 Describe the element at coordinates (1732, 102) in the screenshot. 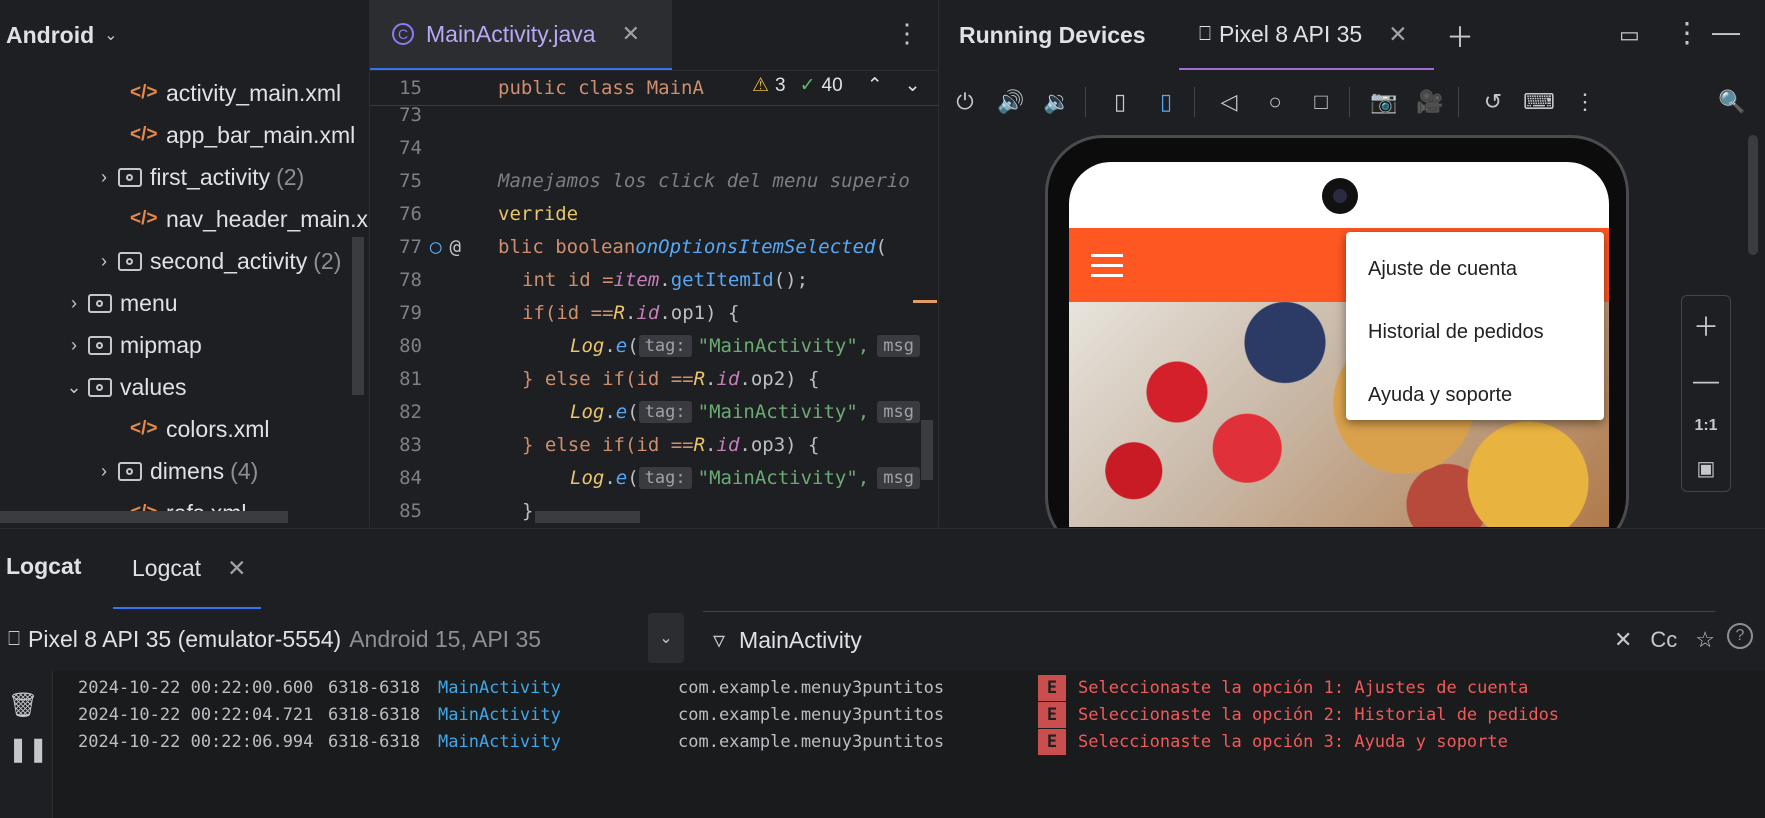

I see `device-search-icon: 🔍` at that location.